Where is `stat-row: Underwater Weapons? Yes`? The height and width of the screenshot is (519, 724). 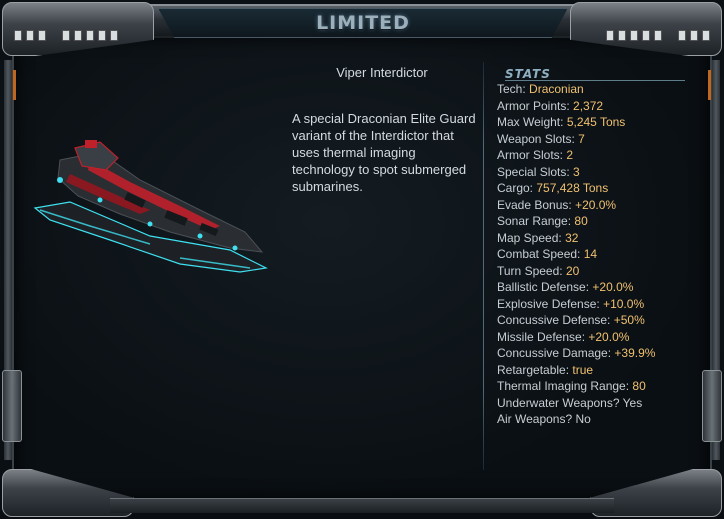 stat-row: Underwater Weapons? Yes is located at coordinates (604, 403).